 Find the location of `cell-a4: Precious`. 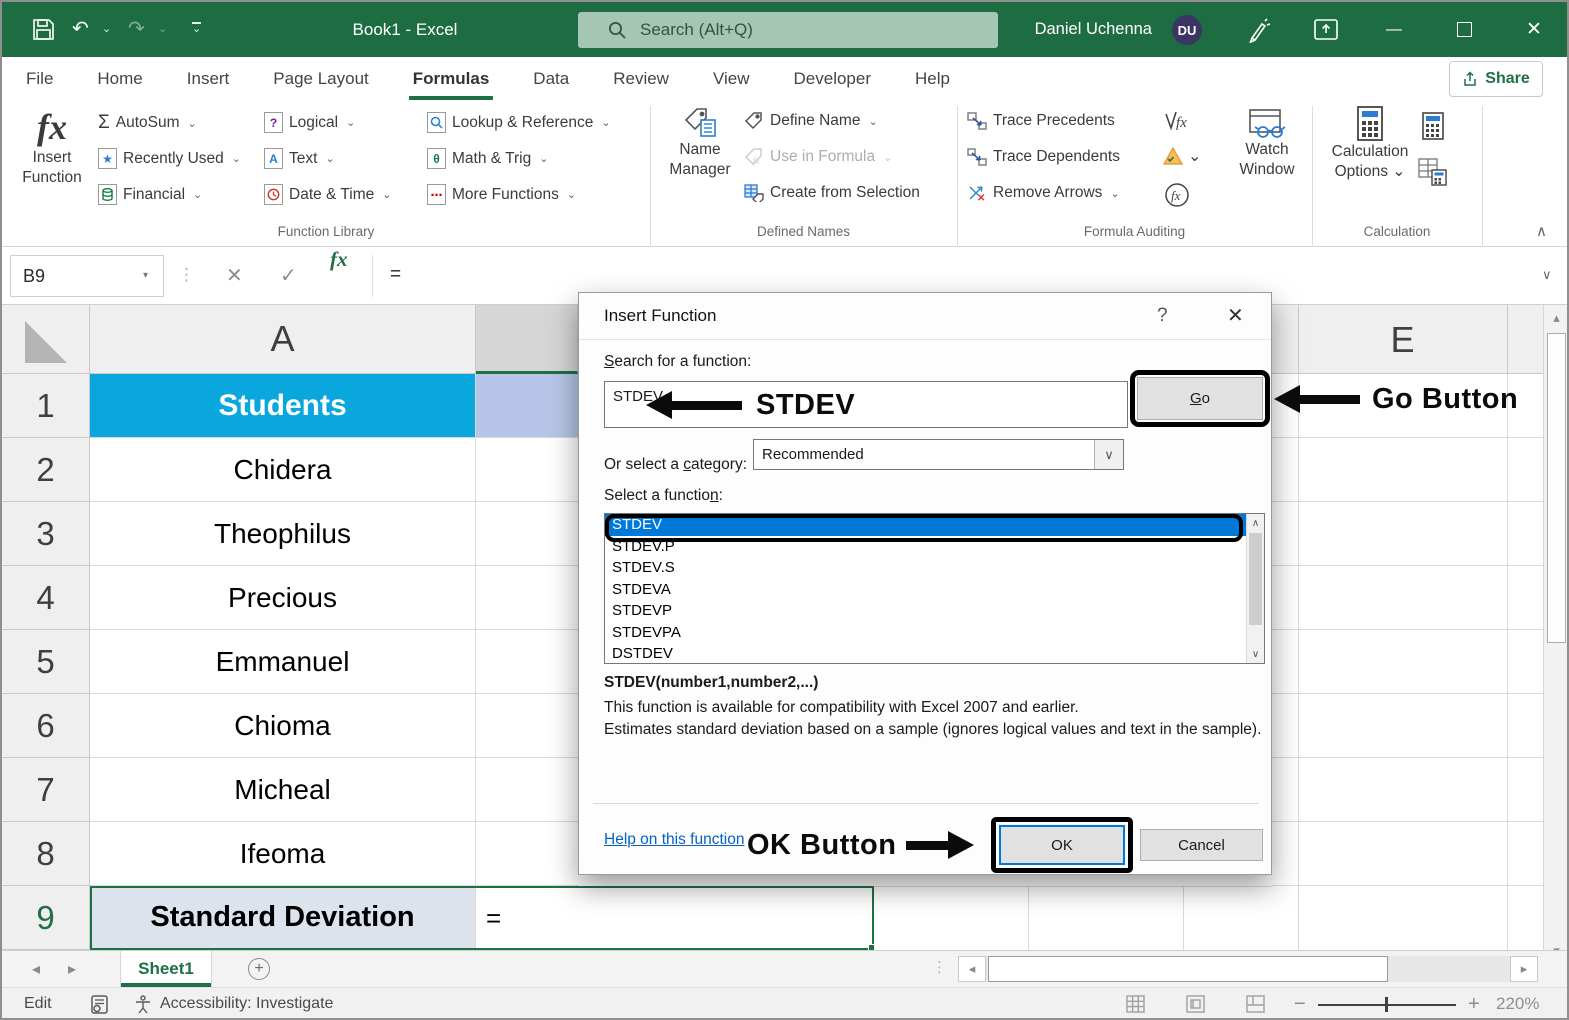

cell-a4: Precious is located at coordinates (283, 598).